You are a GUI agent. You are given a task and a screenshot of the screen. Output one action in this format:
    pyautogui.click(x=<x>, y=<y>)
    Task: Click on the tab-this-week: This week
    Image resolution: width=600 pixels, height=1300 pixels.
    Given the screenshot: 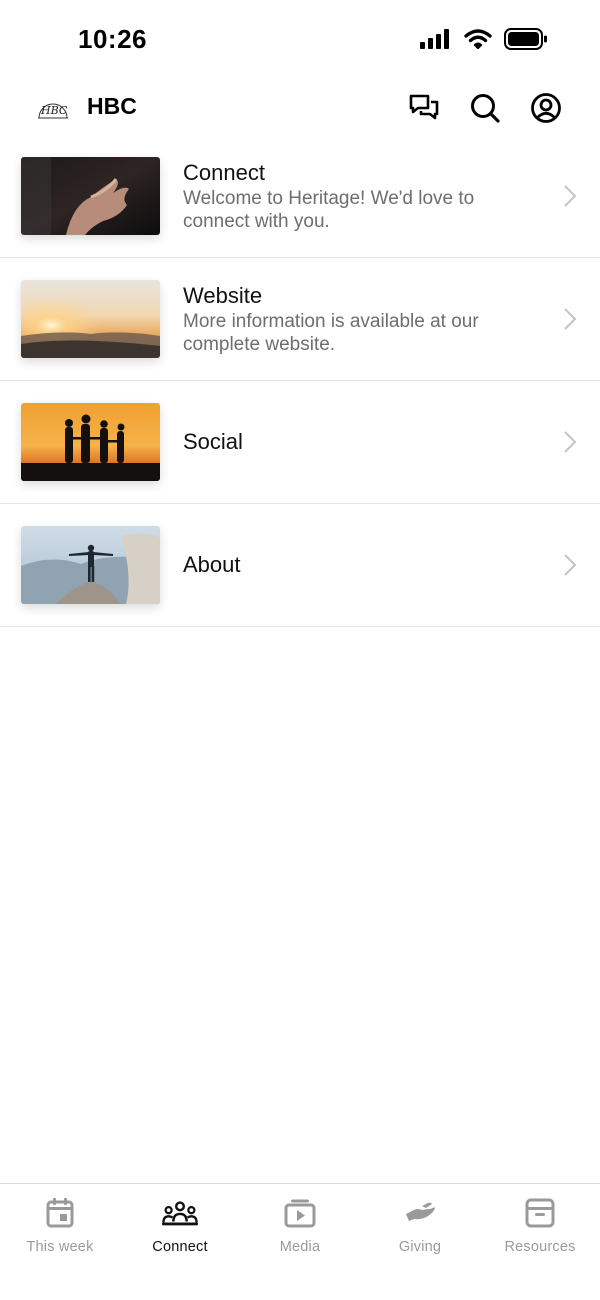 What is the action you would take?
    pyautogui.click(x=60, y=1242)
    